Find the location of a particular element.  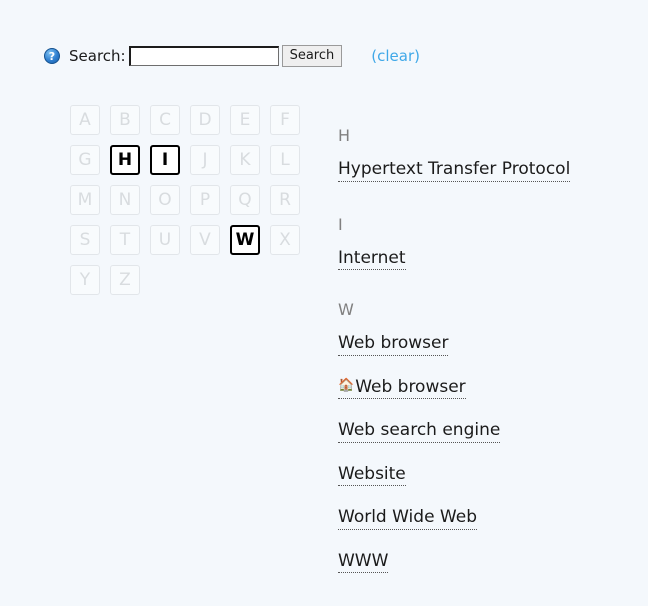

letter-cell-s: S is located at coordinates (85, 240).